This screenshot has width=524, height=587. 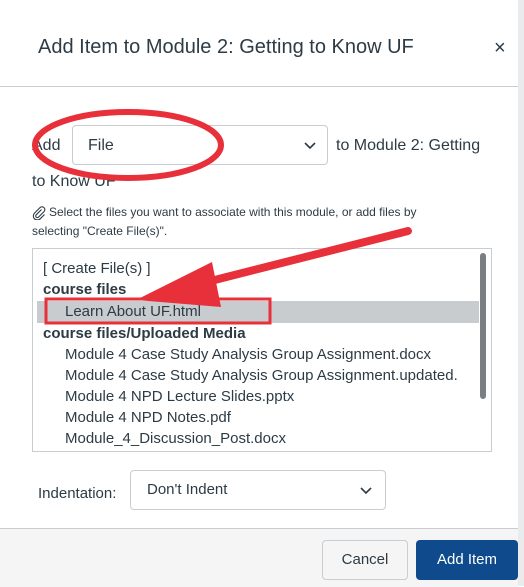 What do you see at coordinates (259, 86) in the screenshot?
I see `header-divider` at bounding box center [259, 86].